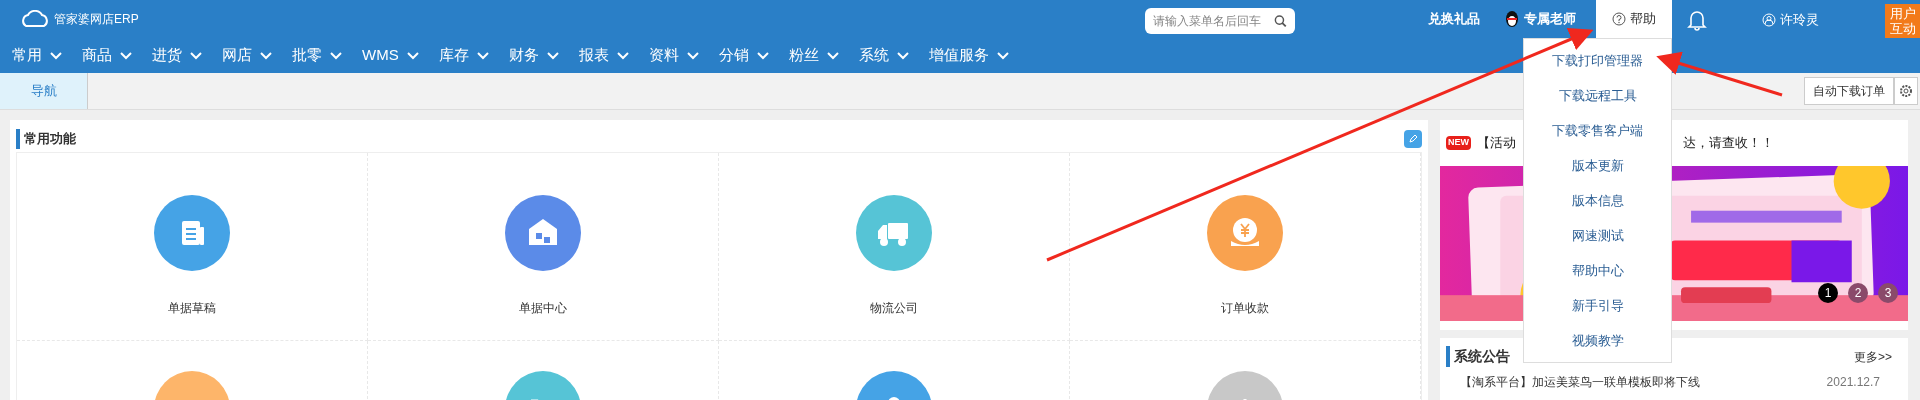 The width and height of the screenshot is (1920, 400). What do you see at coordinates (673, 55) in the screenshot?
I see `menu-item: 资料` at bounding box center [673, 55].